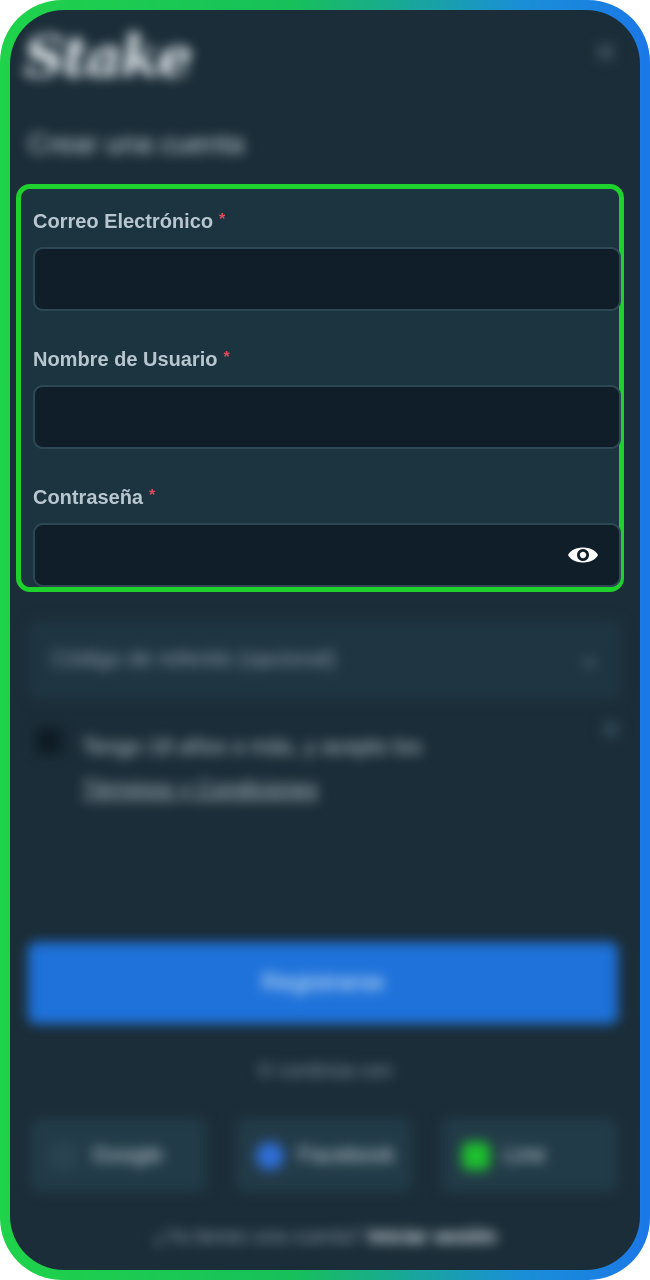 The width and height of the screenshot is (650, 1280). Describe the element at coordinates (88, 498) in the screenshot. I see `password-label-text: Contraseña` at that location.